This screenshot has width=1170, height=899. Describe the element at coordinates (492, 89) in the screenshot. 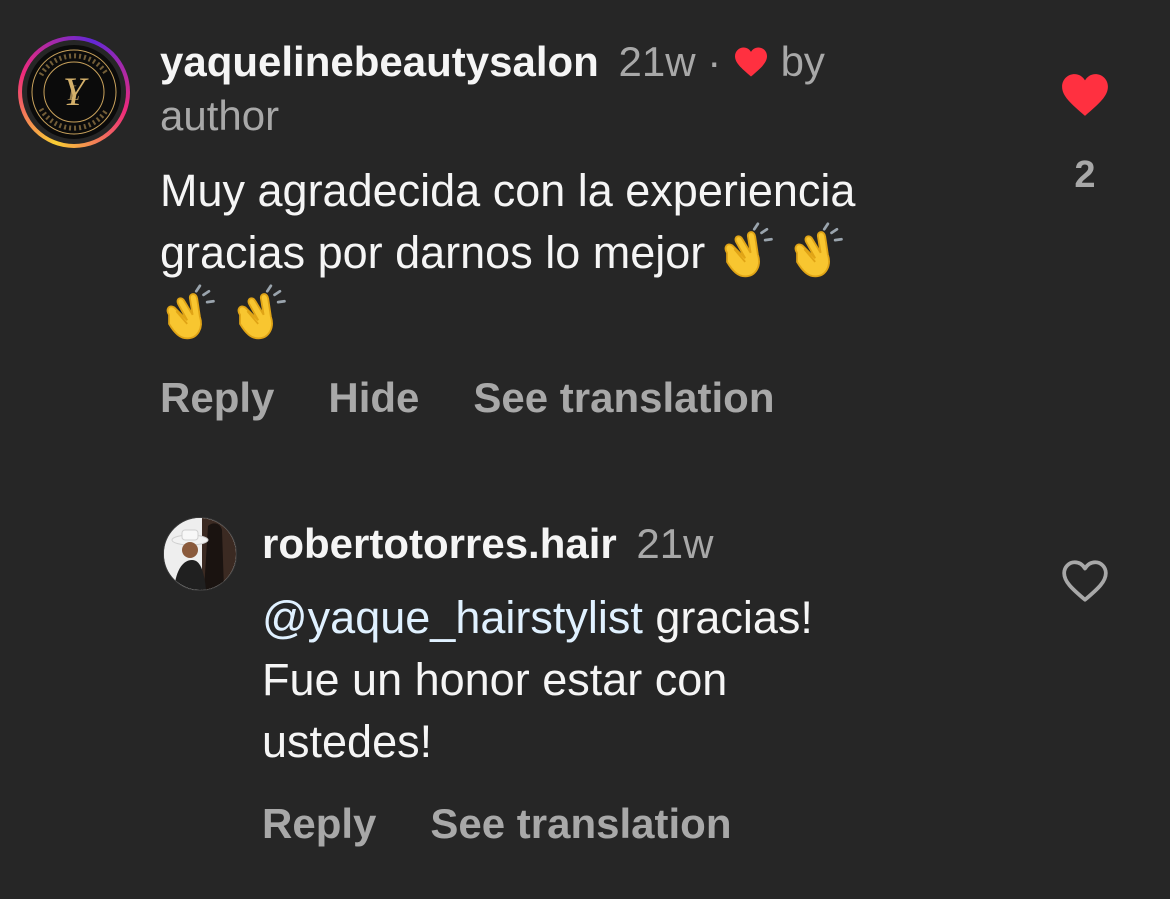

I see `comment-header: yaquelinebeautysalon 21w · by author` at that location.